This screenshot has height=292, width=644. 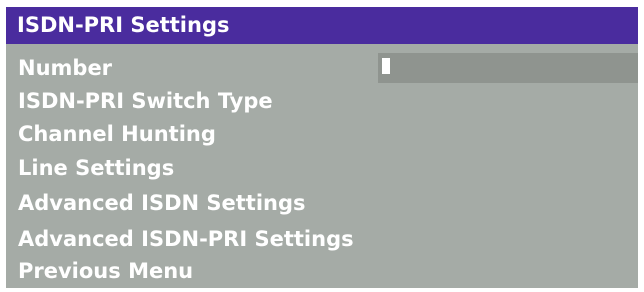 I want to click on menu-item-advanced-isdn-settings: Advanced ISDN Settings, so click(x=162, y=203).